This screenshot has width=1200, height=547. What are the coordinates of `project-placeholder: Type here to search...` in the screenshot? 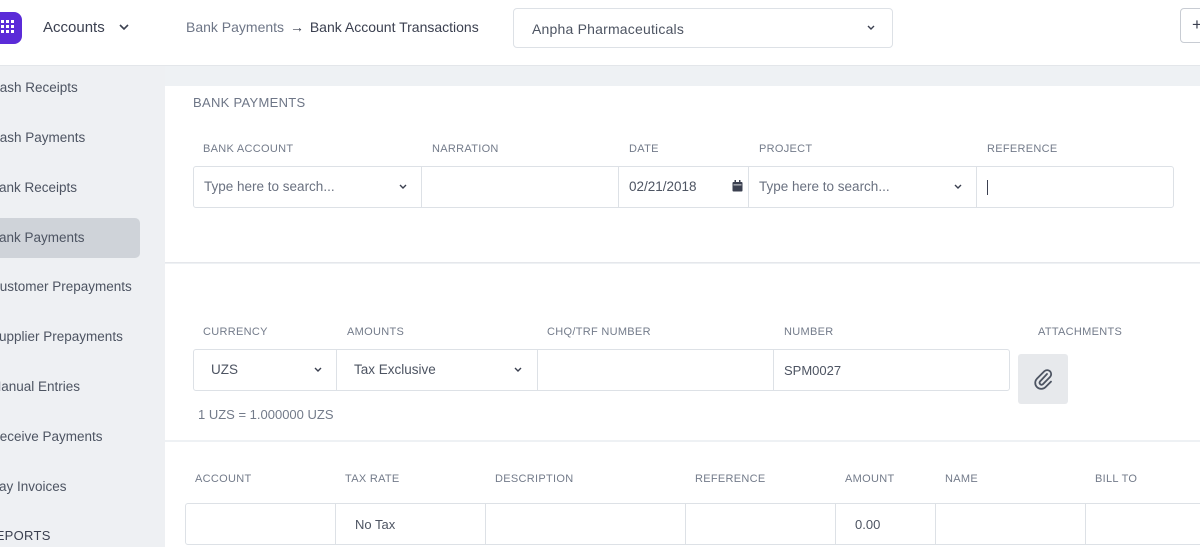 It's located at (824, 186).